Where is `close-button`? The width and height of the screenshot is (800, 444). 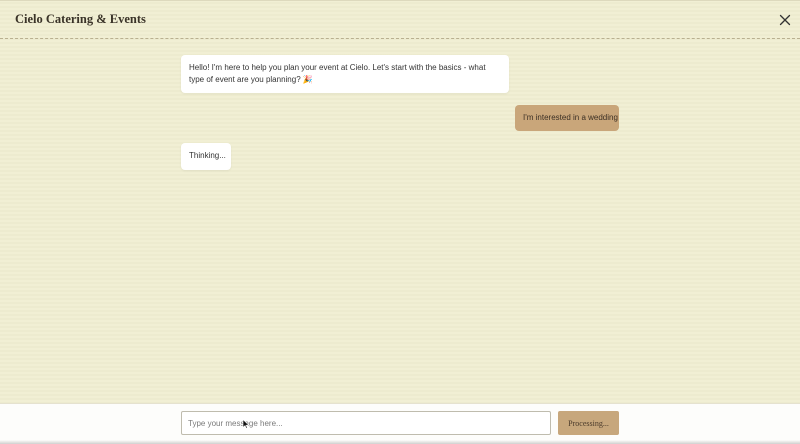
close-button is located at coordinates (785, 20).